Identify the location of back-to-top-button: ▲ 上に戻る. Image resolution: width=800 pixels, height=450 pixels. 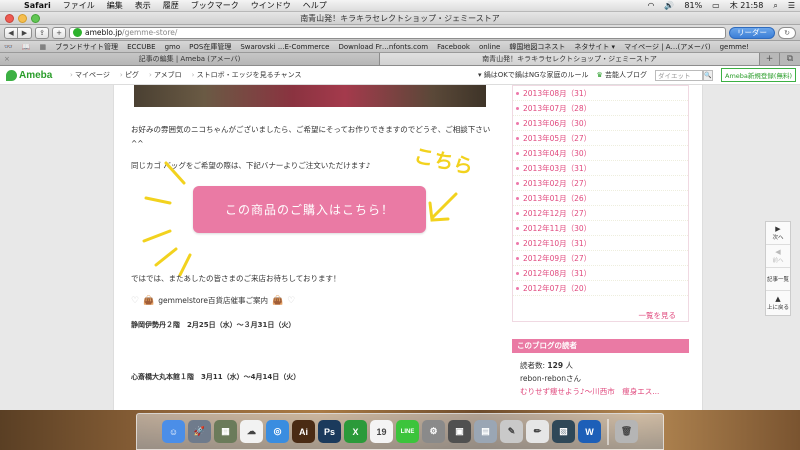
(778, 302).